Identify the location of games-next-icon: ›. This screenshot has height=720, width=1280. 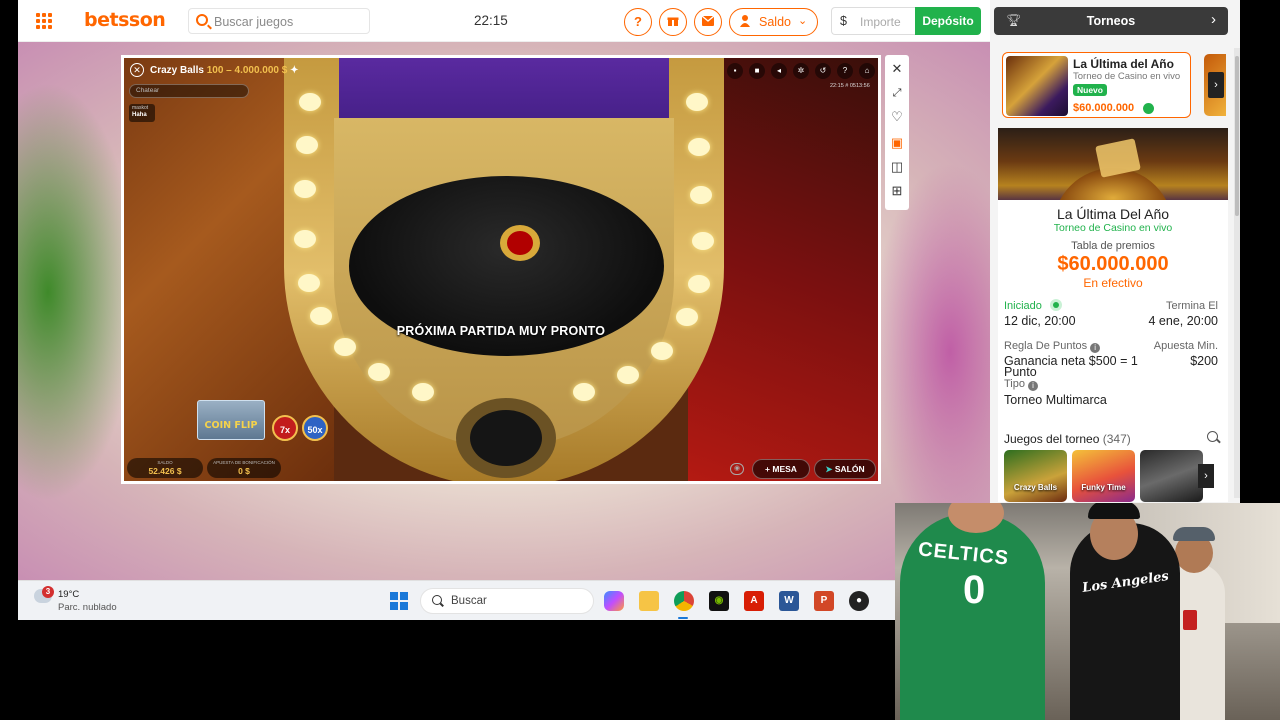
(1206, 476).